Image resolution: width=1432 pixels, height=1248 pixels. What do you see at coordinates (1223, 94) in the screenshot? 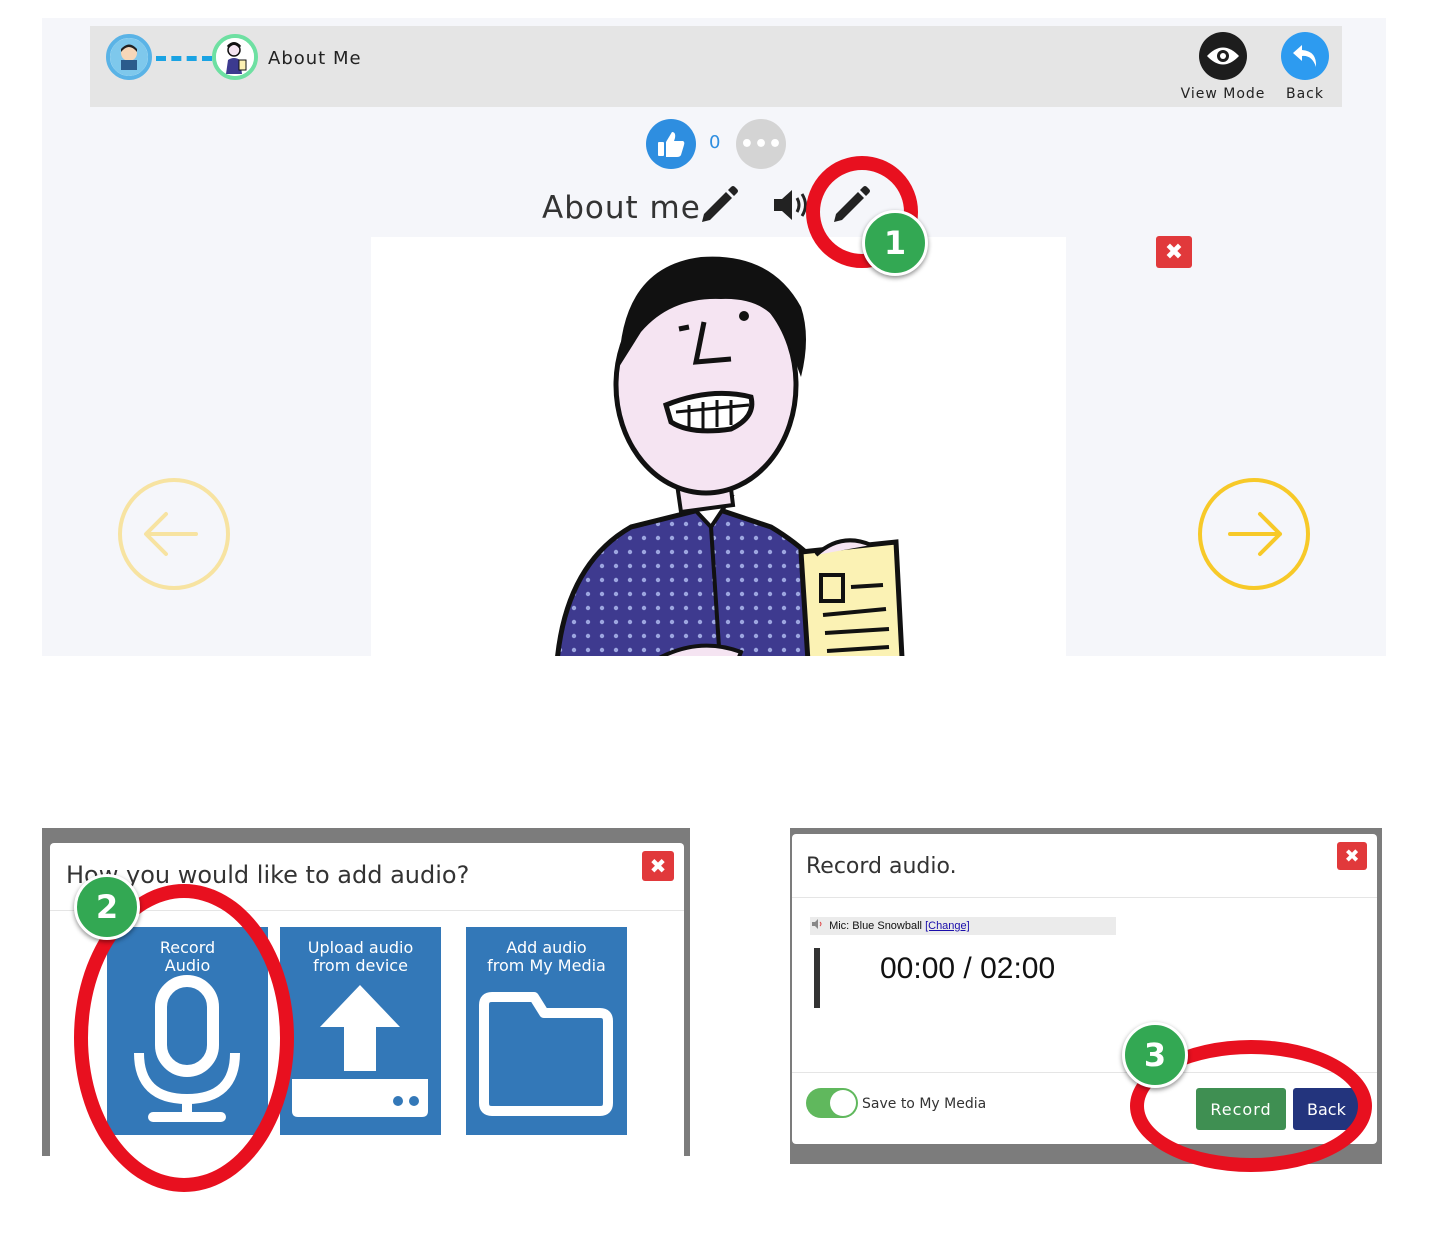
I see `view-mode-label: View Mode` at bounding box center [1223, 94].